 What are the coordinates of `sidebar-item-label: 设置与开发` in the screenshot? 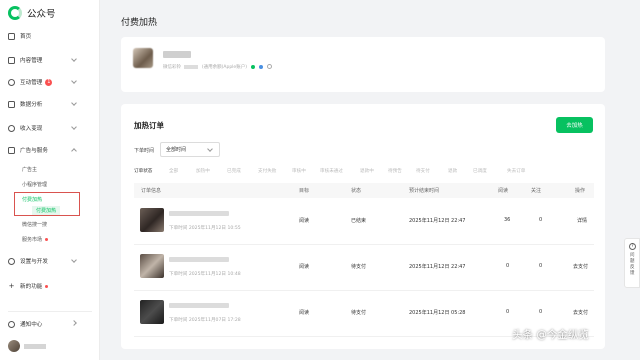 It's located at (34, 262).